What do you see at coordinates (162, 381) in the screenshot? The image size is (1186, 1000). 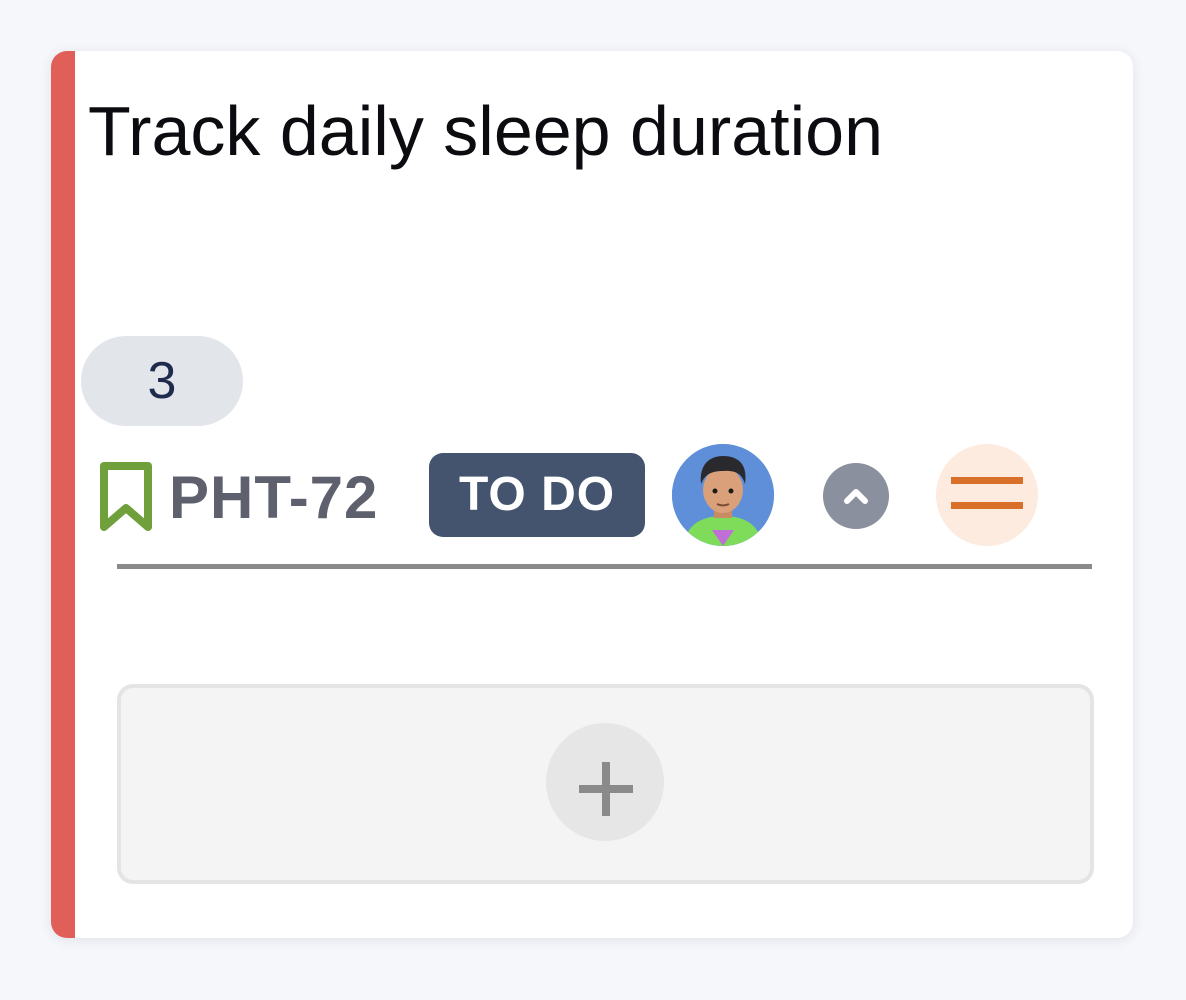 I see `story-points-badge: 3` at bounding box center [162, 381].